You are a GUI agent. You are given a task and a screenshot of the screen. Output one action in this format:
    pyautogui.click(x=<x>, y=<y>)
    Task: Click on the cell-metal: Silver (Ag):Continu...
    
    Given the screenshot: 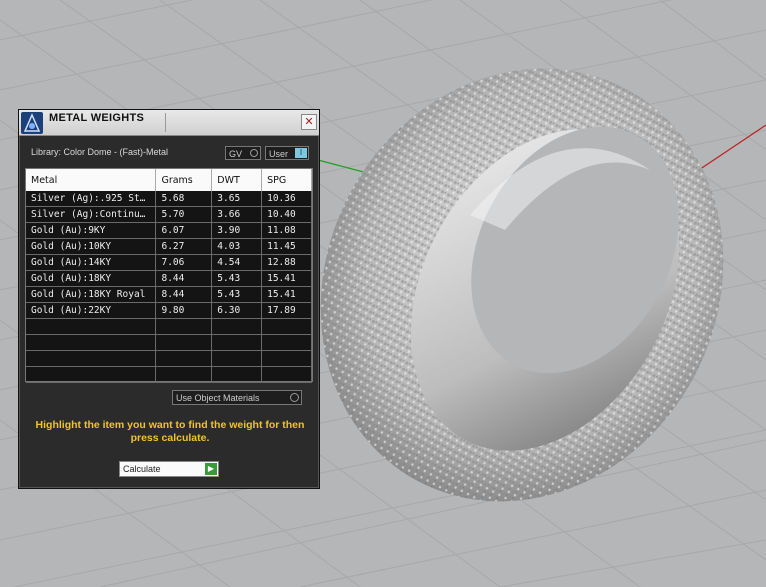 What is the action you would take?
    pyautogui.click(x=91, y=214)
    